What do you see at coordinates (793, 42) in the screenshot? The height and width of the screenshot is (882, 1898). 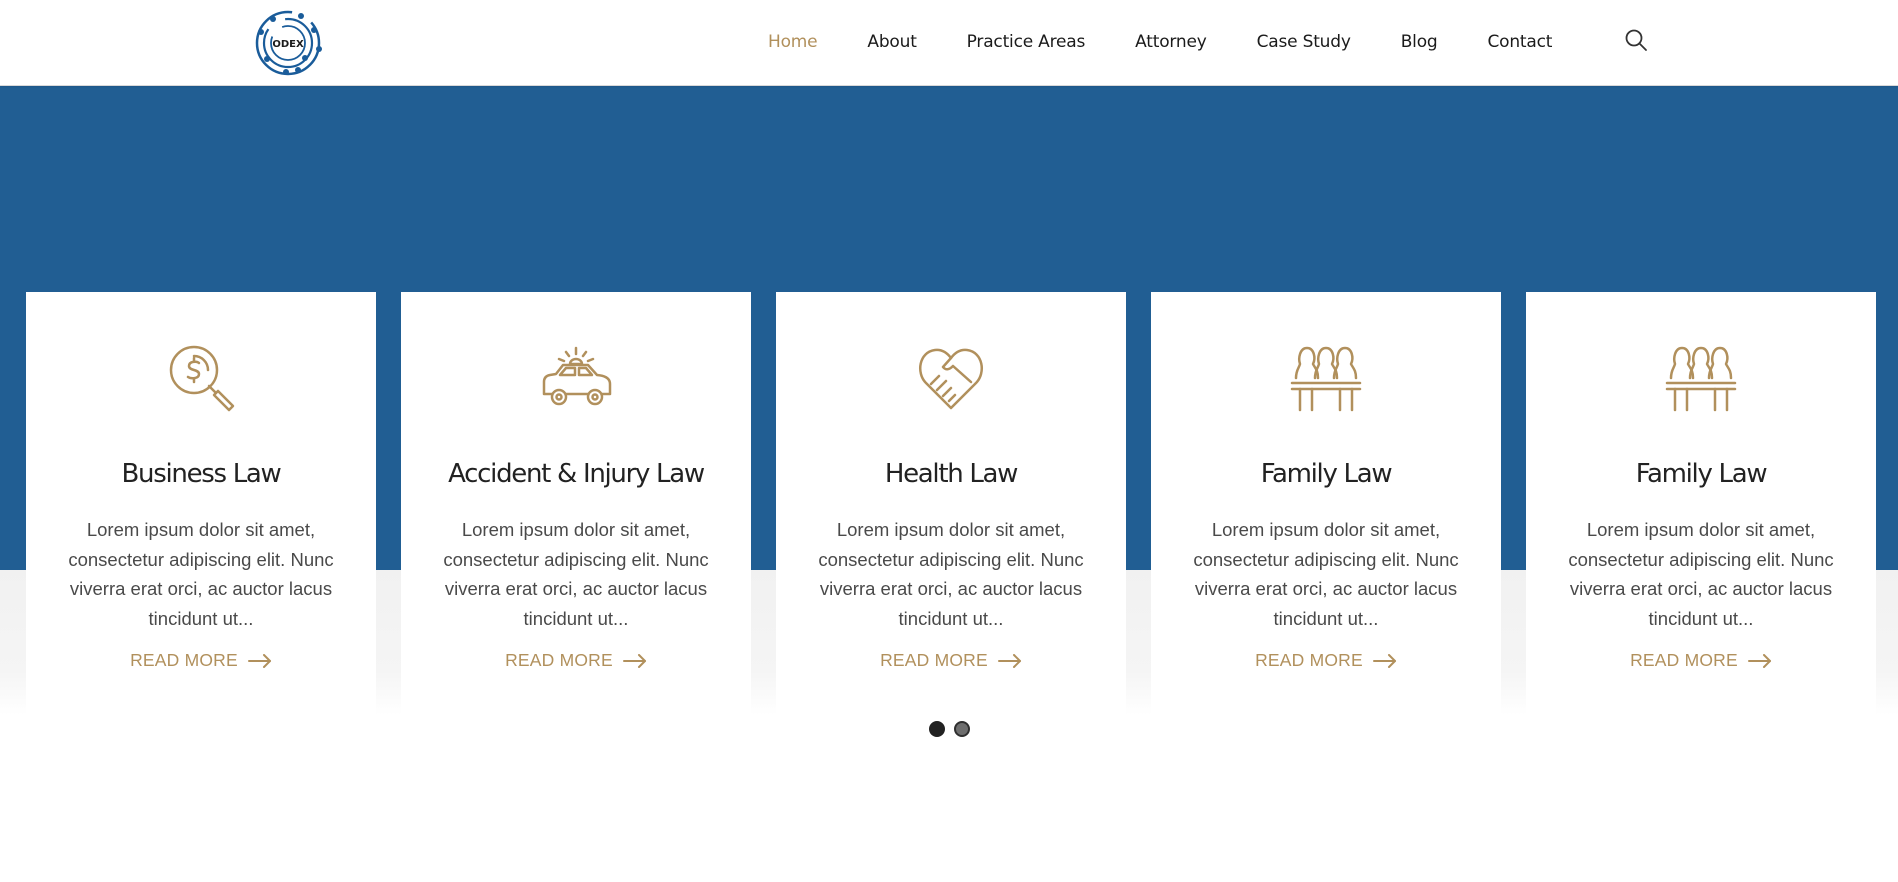 I see `nav-home: Home` at bounding box center [793, 42].